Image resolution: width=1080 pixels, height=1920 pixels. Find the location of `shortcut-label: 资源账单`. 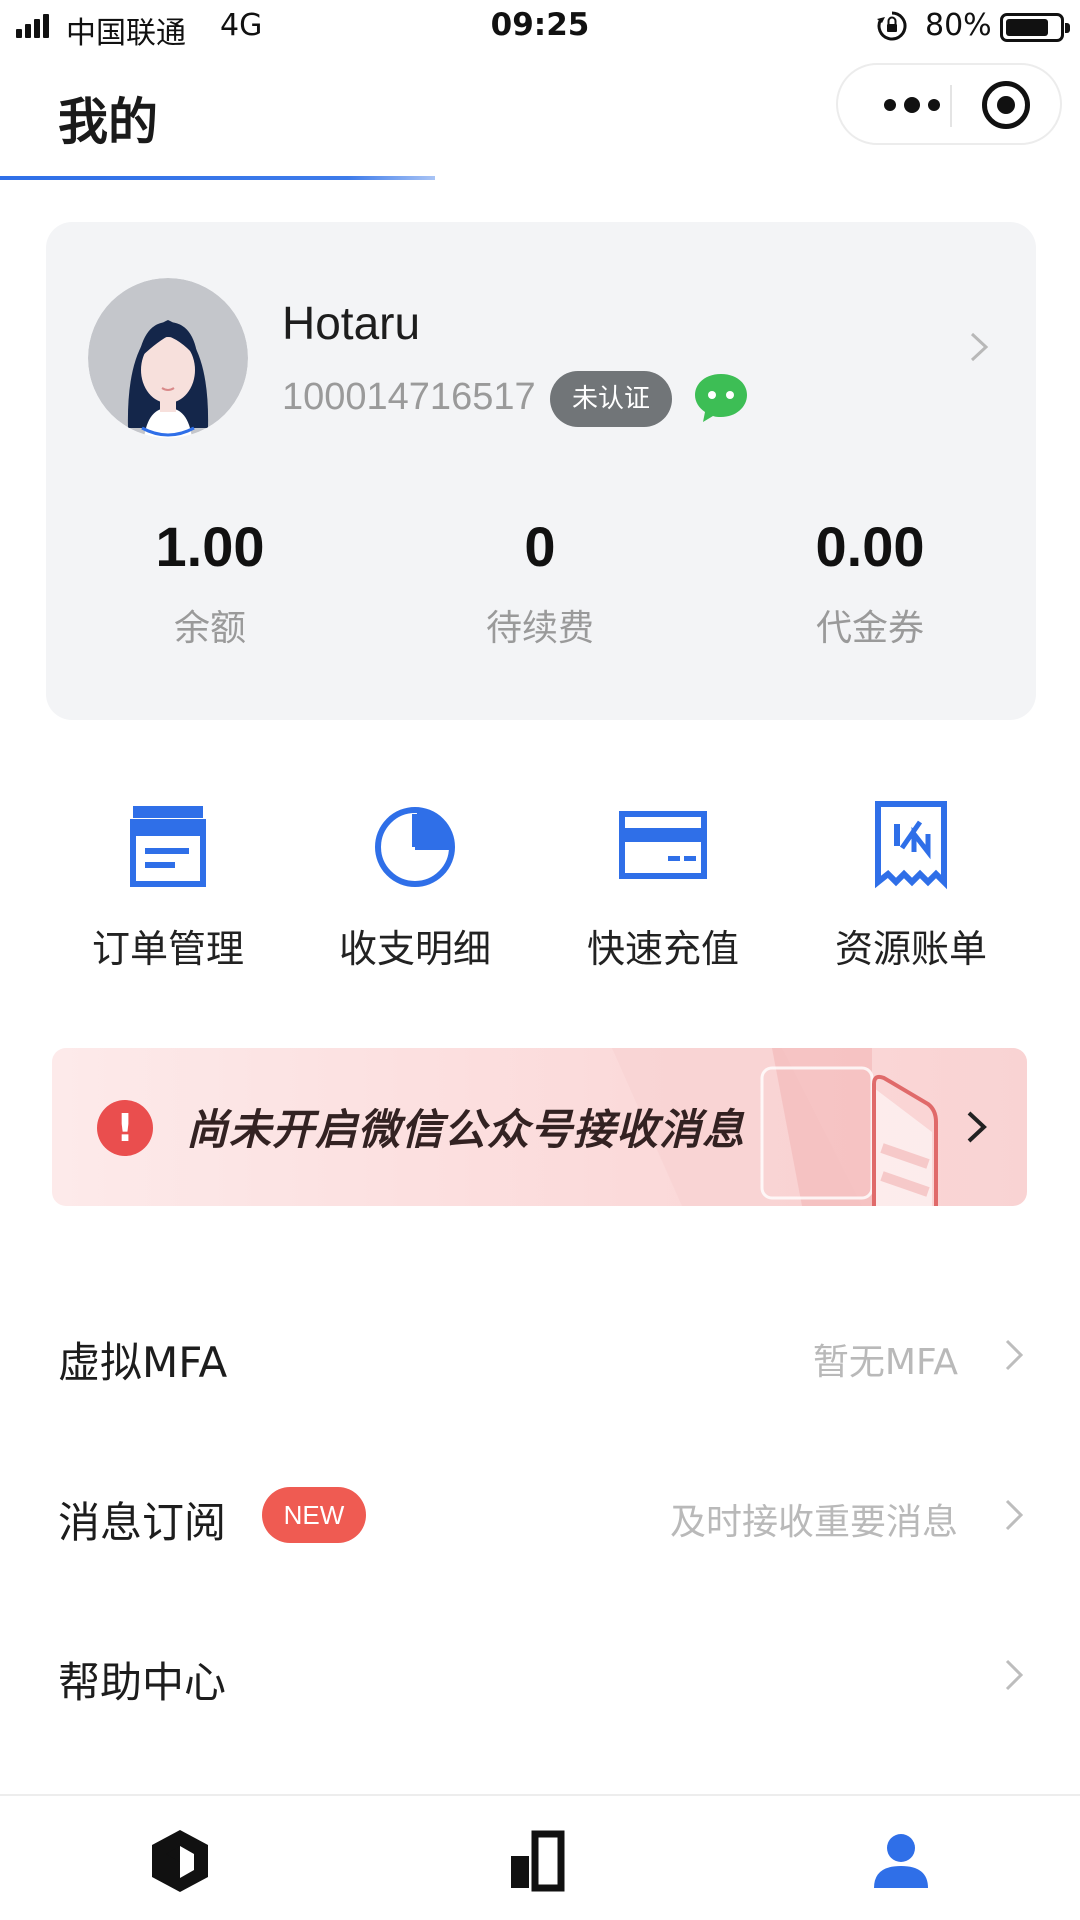

shortcut-label: 资源账单 is located at coordinates (910, 949).